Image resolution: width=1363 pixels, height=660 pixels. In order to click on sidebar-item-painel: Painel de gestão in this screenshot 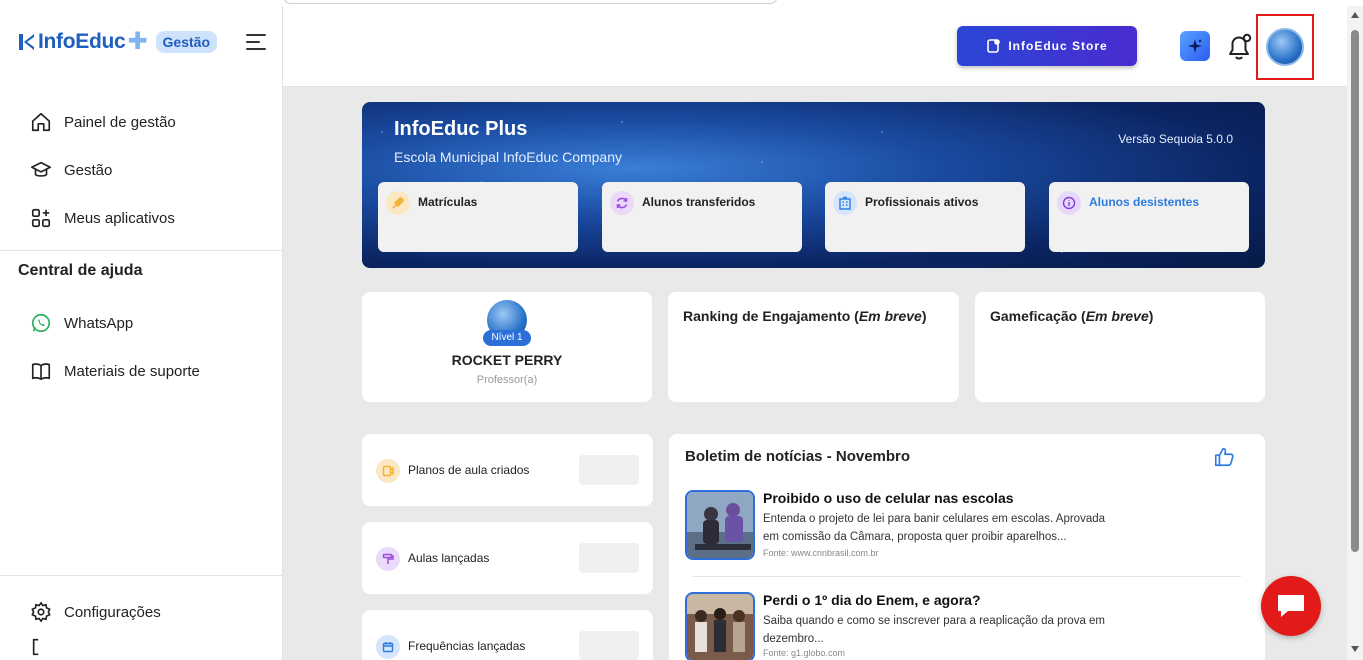, I will do `click(141, 122)`.